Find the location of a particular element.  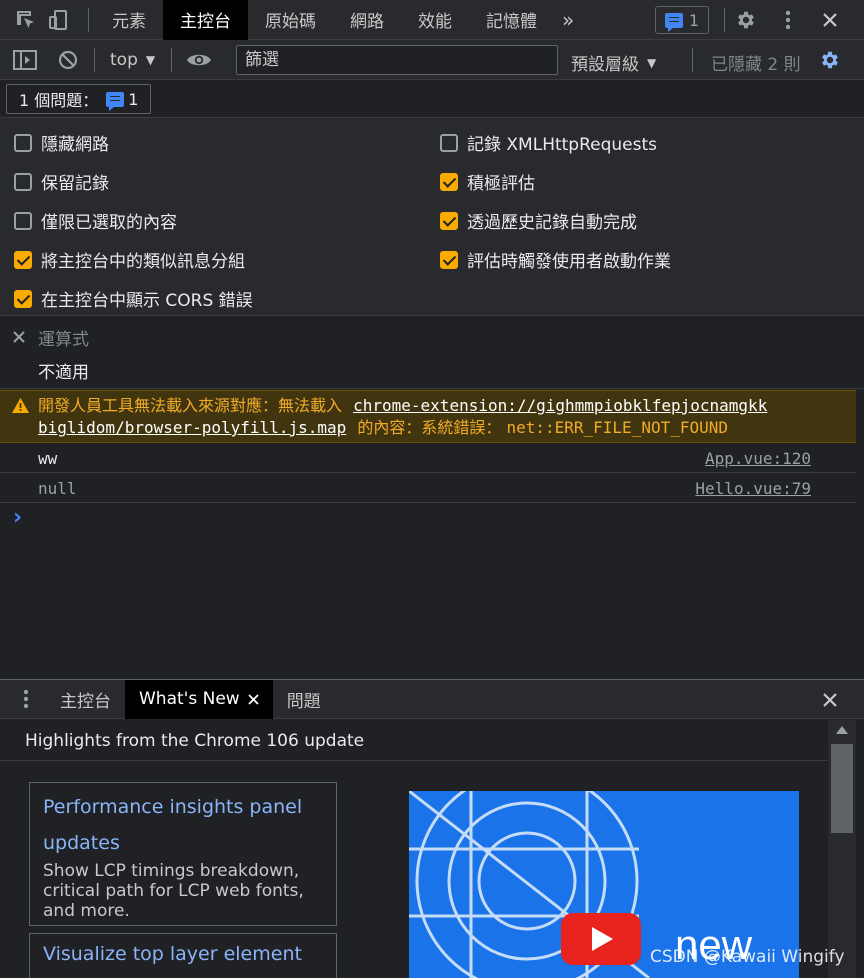

tab-elements: 元素 is located at coordinates (129, 20).